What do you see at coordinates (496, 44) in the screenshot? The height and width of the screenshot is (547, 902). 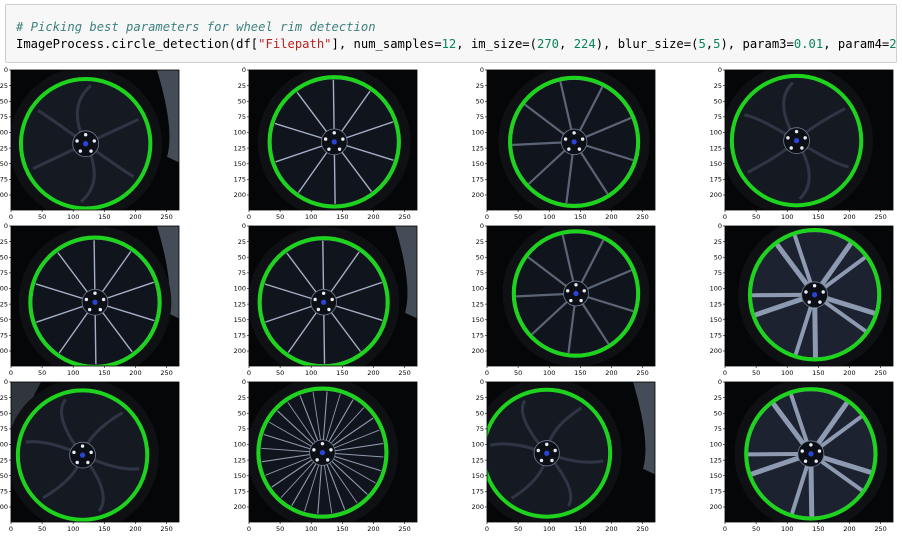 I see `code-token: , im_size=(` at bounding box center [496, 44].